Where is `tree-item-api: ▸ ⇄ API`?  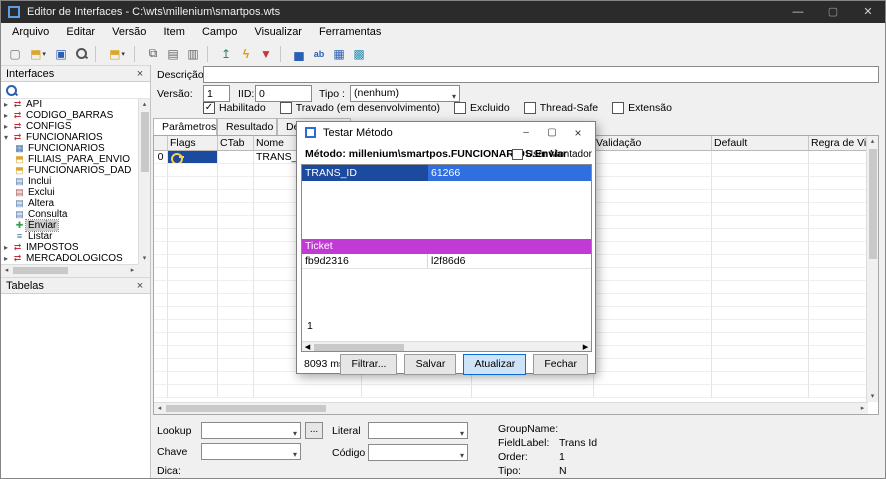 tree-item-api: ▸ ⇄ API is located at coordinates (69, 104).